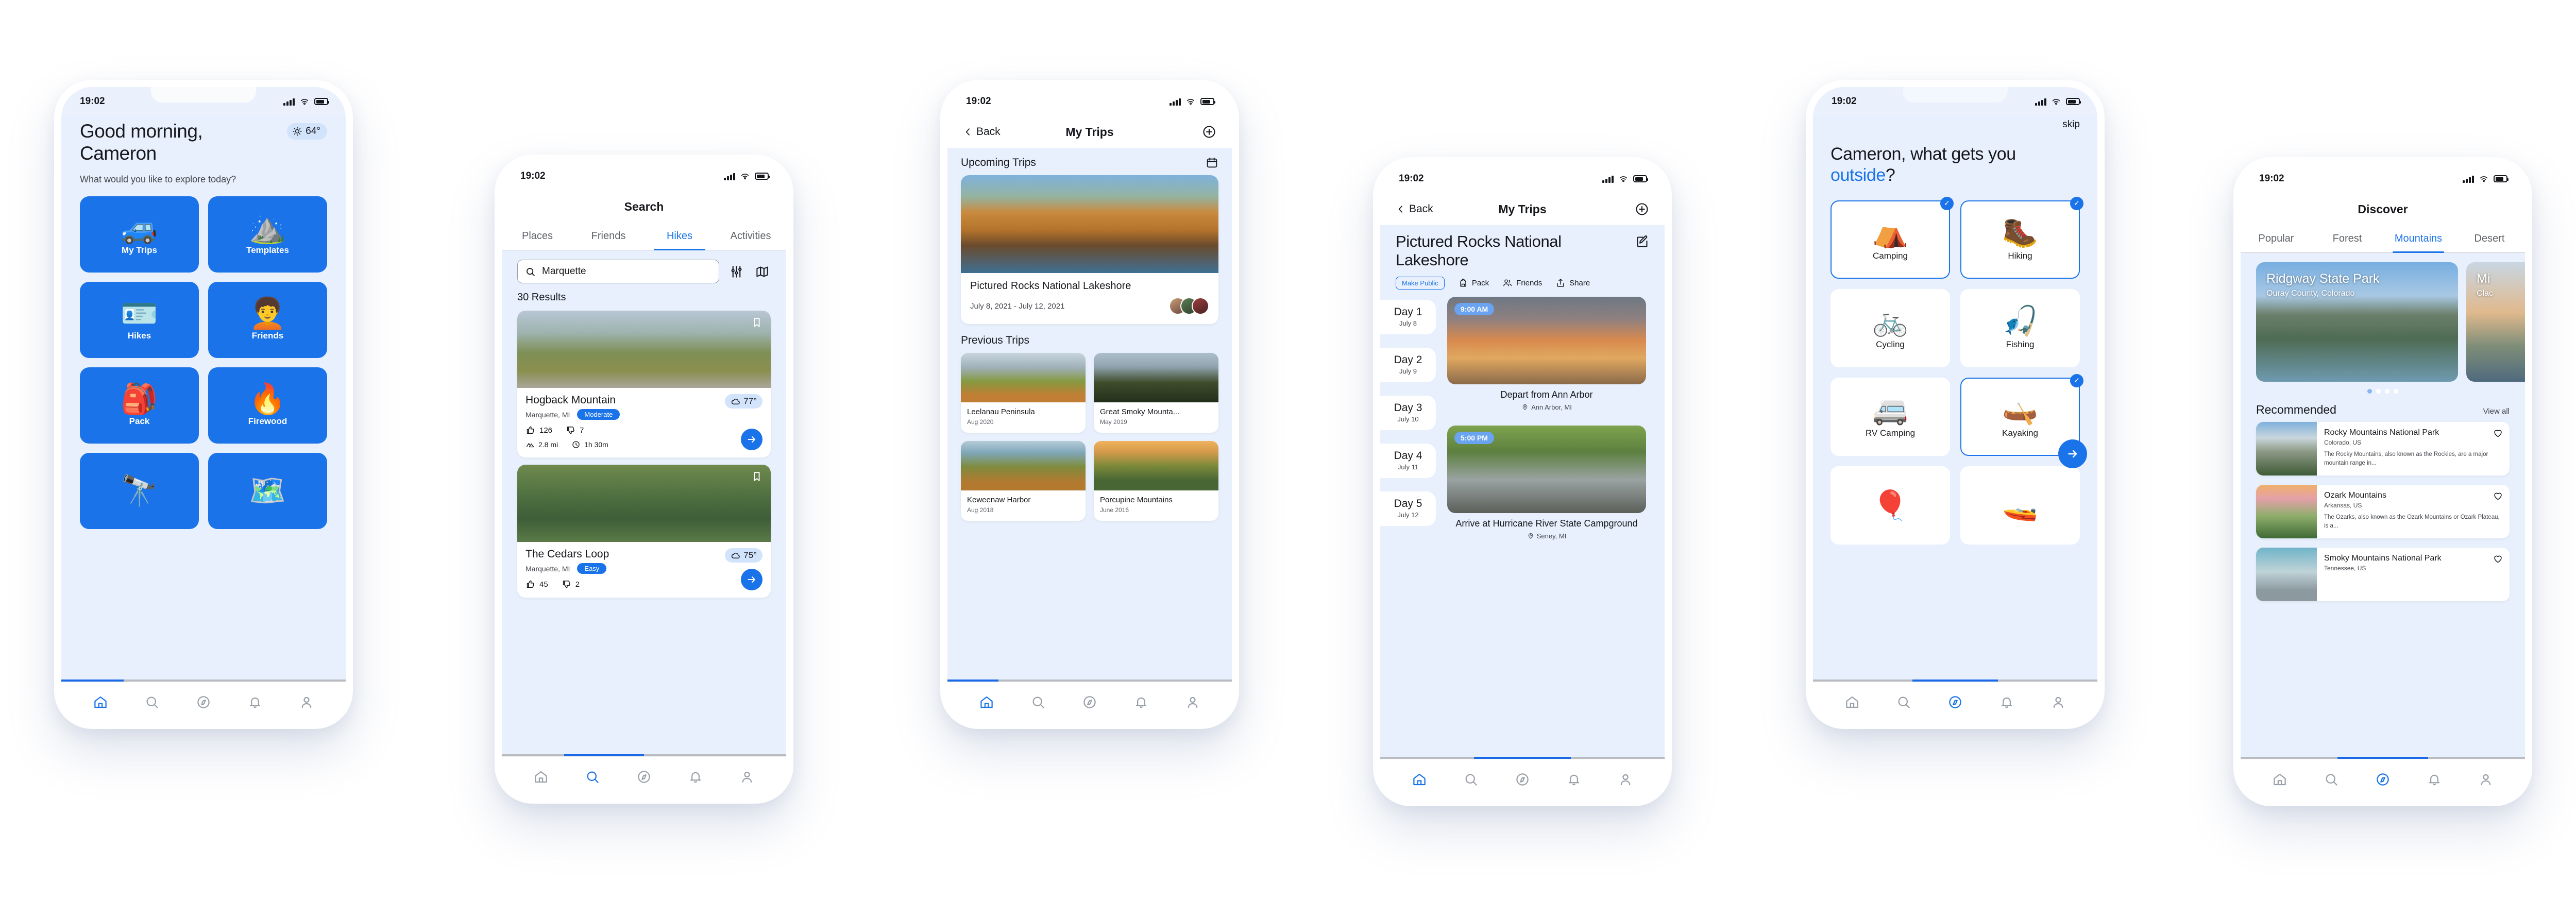 The height and width of the screenshot is (917, 2576). What do you see at coordinates (2072, 454) in the screenshot?
I see `next-button` at bounding box center [2072, 454].